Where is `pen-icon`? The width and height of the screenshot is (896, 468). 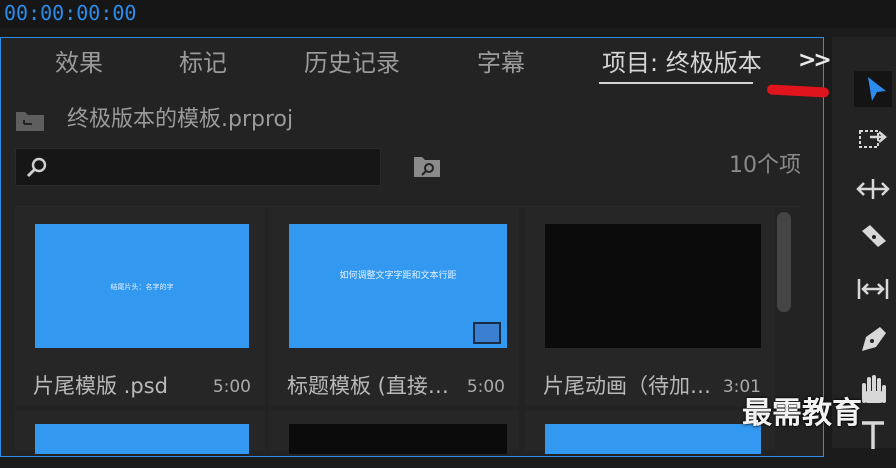
pen-icon is located at coordinates (874, 339).